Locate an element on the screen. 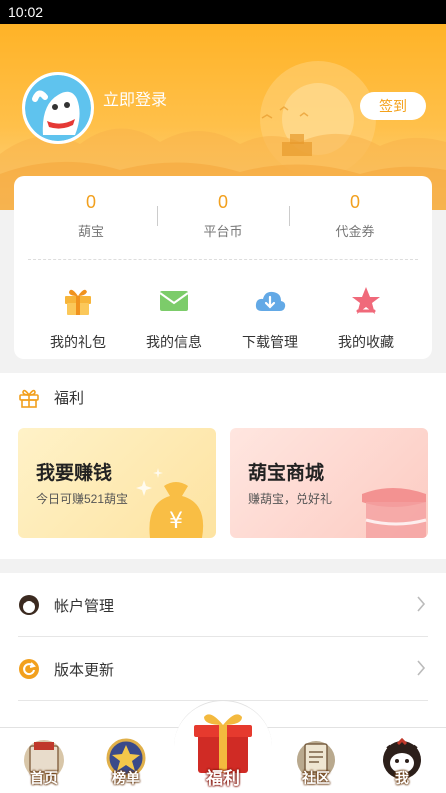 The width and height of the screenshot is (446, 793). quick-action-my-gifts: 我的礼包 is located at coordinates (78, 318).